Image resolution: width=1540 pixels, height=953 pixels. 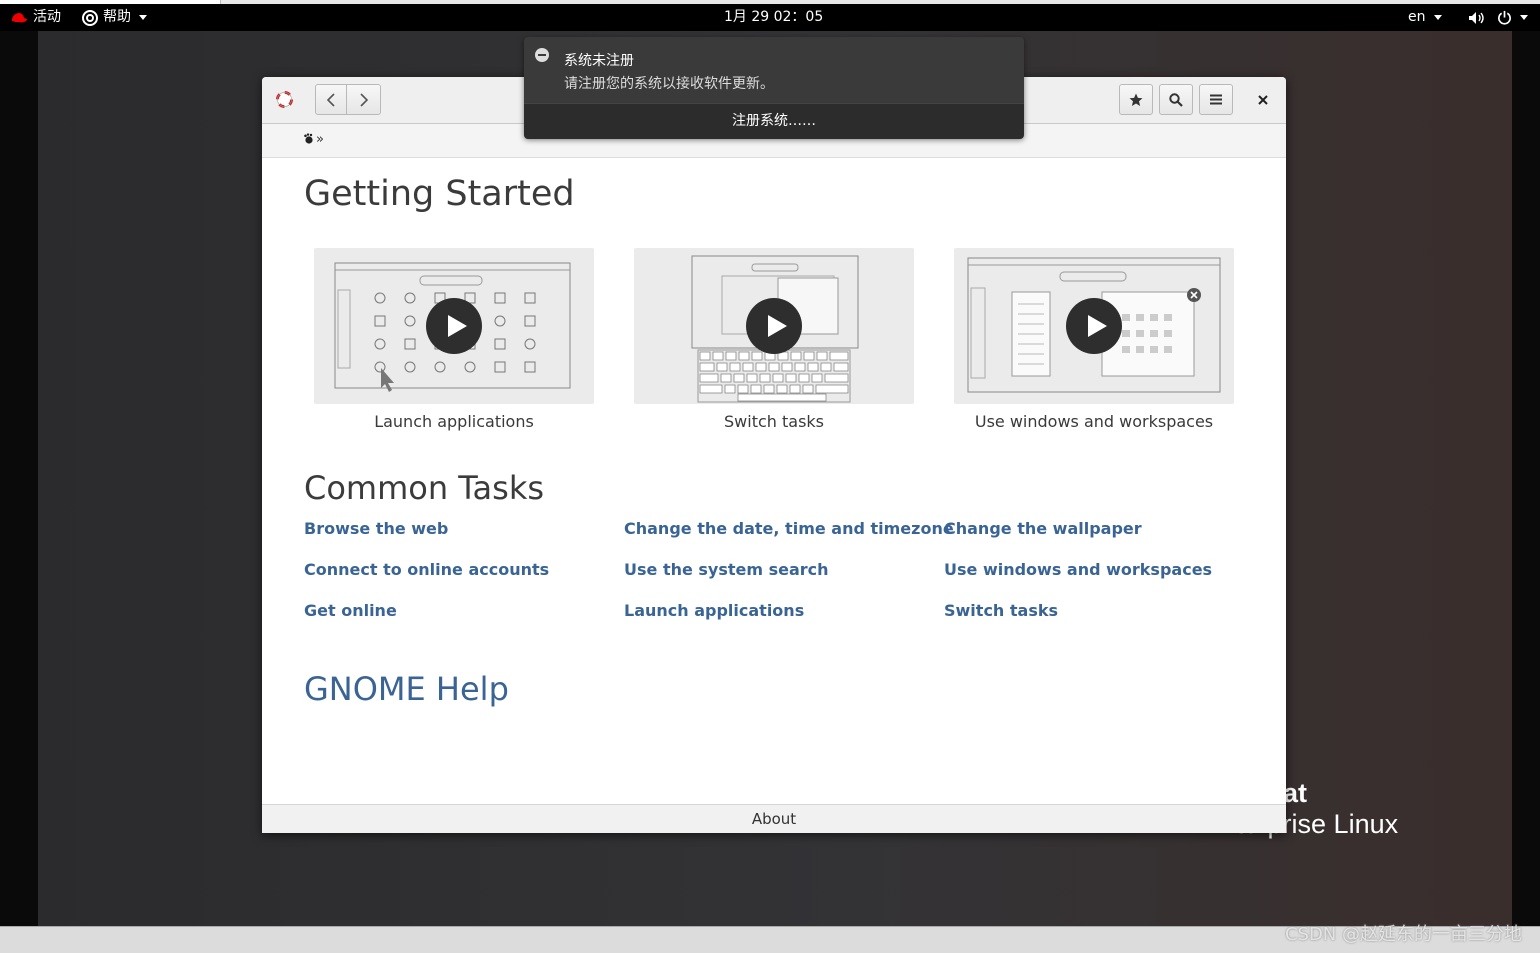 What do you see at coordinates (350, 610) in the screenshot?
I see `link-get-online: Get online` at bounding box center [350, 610].